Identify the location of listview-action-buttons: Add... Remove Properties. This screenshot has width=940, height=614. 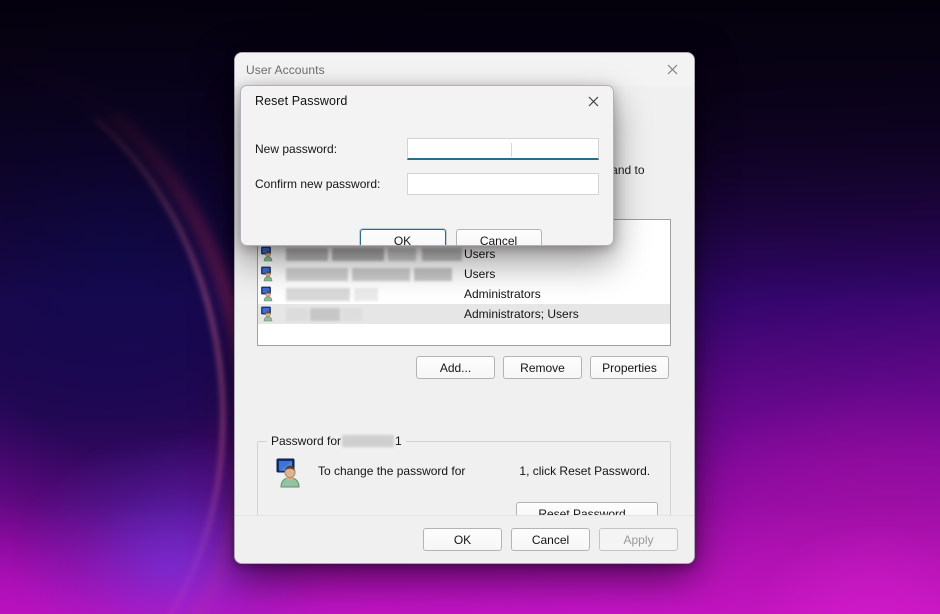
(463, 367).